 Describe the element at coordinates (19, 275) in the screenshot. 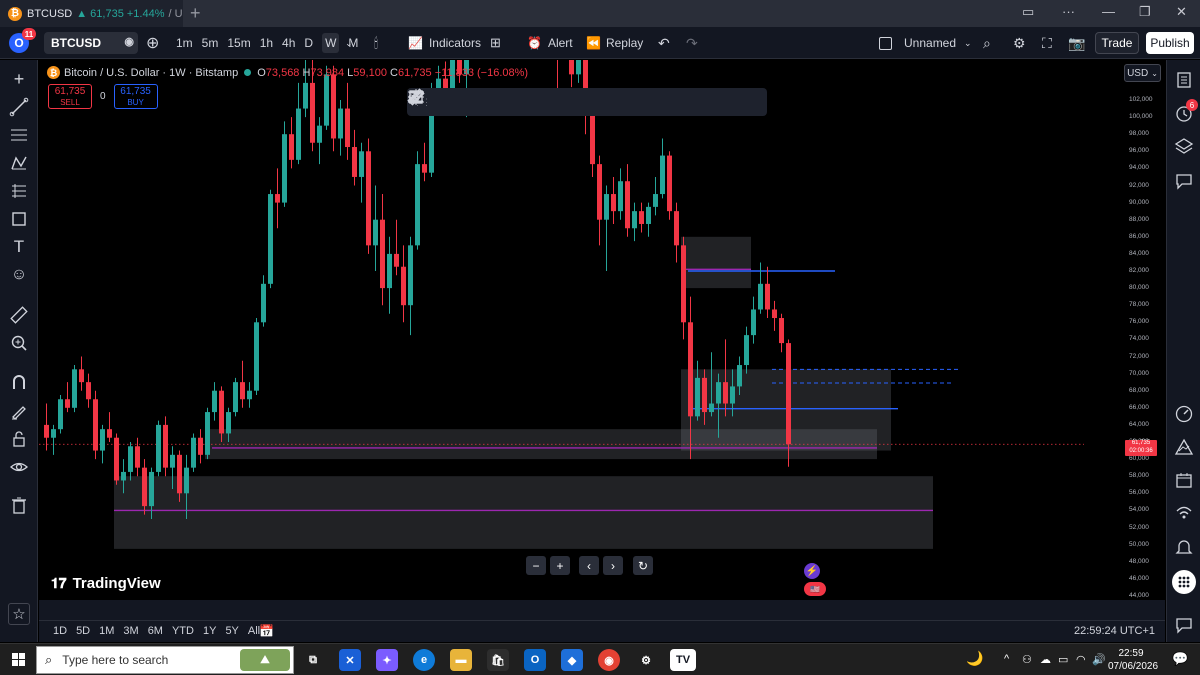

I see `emoji-icon: ☺` at that location.